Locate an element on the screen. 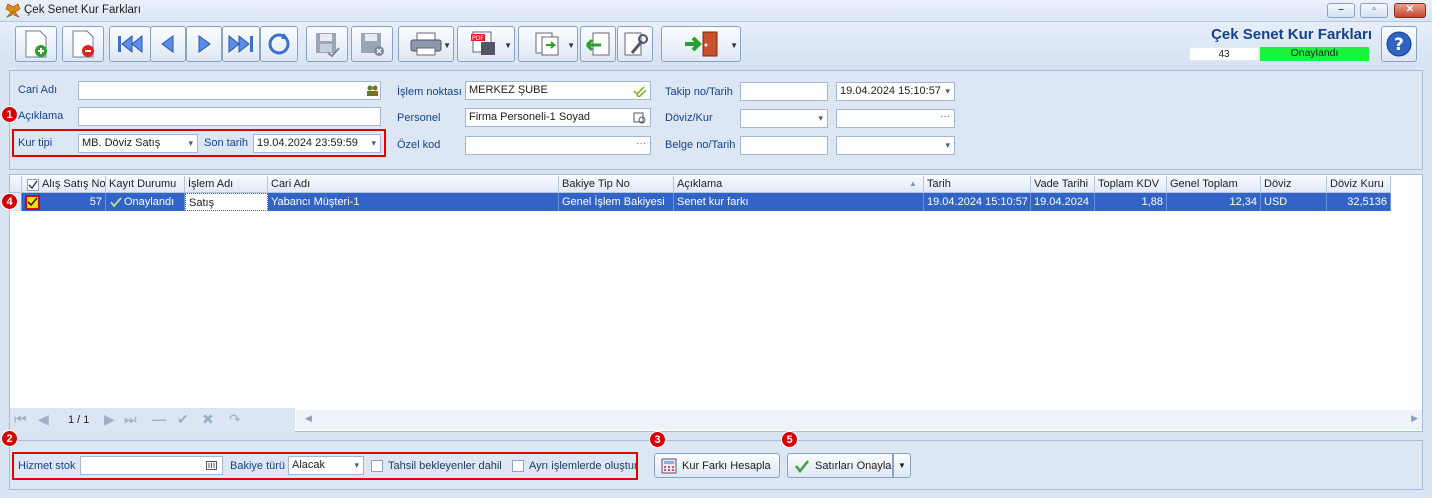 The image size is (1432, 498). ozel-kod-input is located at coordinates (558, 145).